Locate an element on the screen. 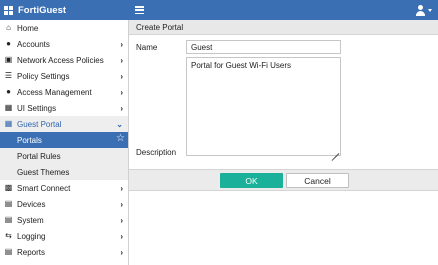  form-action-bar: OK Cancel is located at coordinates (283, 180).